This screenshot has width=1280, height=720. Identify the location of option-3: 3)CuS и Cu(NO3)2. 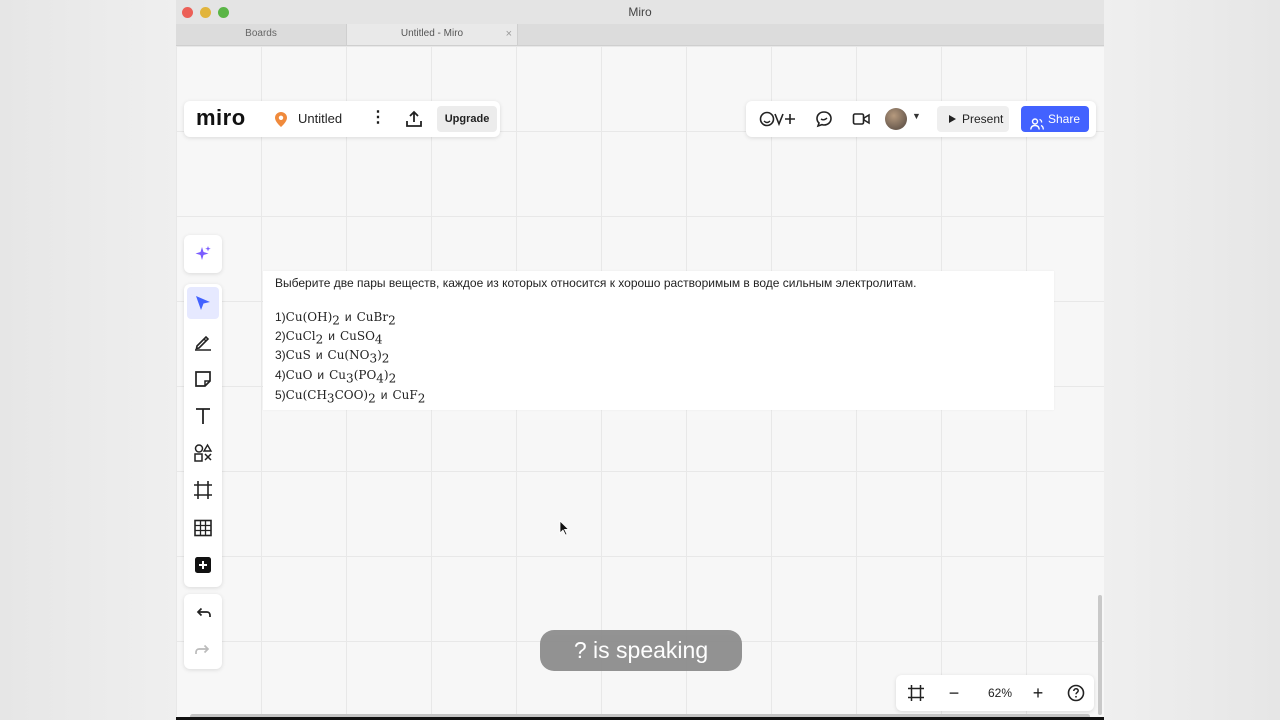
(332, 357).